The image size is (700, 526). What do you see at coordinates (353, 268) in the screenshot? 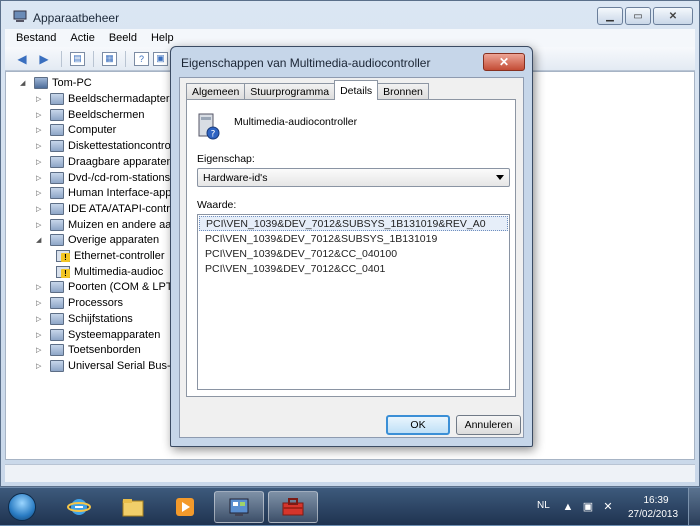
I see `list-item: PCI\VEN_1039&DEV_7012&CC_0401` at bounding box center [353, 268].